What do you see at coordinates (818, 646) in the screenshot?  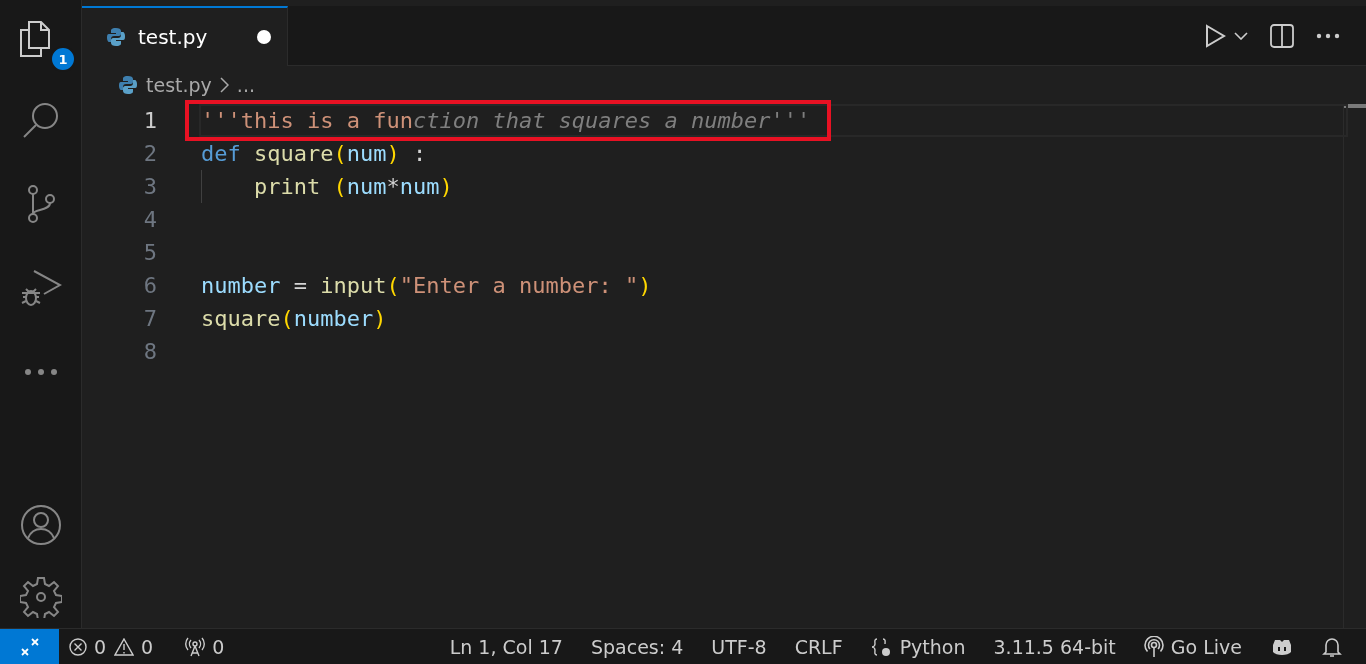 I see `status-item: CRLF` at bounding box center [818, 646].